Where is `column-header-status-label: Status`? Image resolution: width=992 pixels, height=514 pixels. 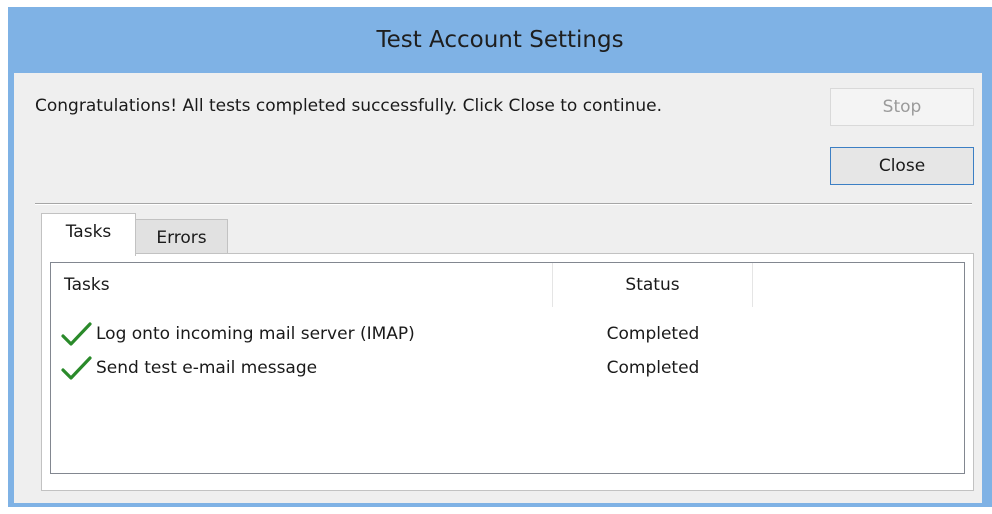 column-header-status-label: Status is located at coordinates (652, 285).